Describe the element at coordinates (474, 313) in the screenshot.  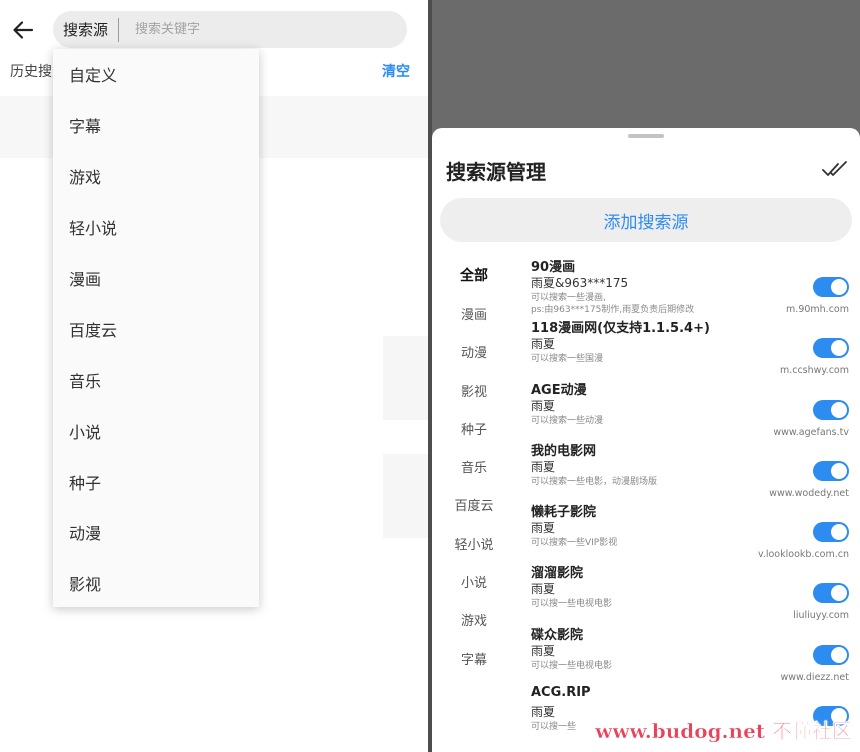
I see `category-item-manga: 漫画` at that location.